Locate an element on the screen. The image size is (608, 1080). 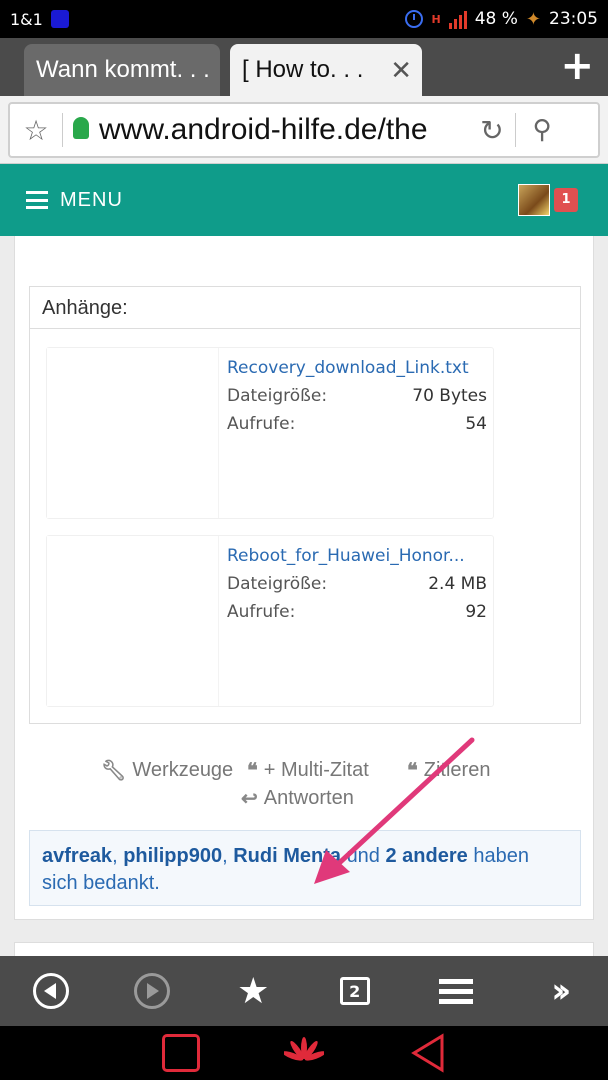
site-header: MENU 1 is located at coordinates (304, 200).